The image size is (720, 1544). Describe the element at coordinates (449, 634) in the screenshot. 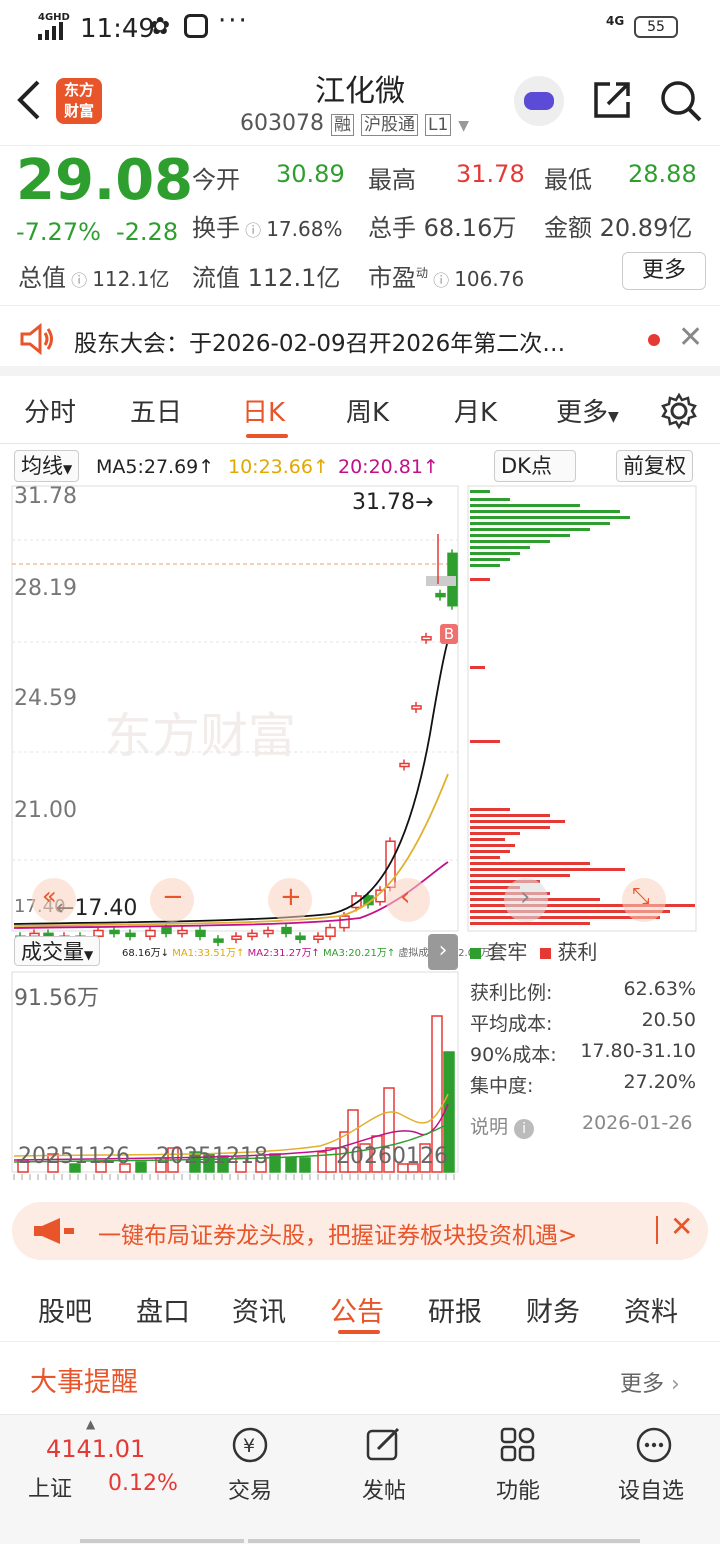

I see `buy-marker: B` at that location.